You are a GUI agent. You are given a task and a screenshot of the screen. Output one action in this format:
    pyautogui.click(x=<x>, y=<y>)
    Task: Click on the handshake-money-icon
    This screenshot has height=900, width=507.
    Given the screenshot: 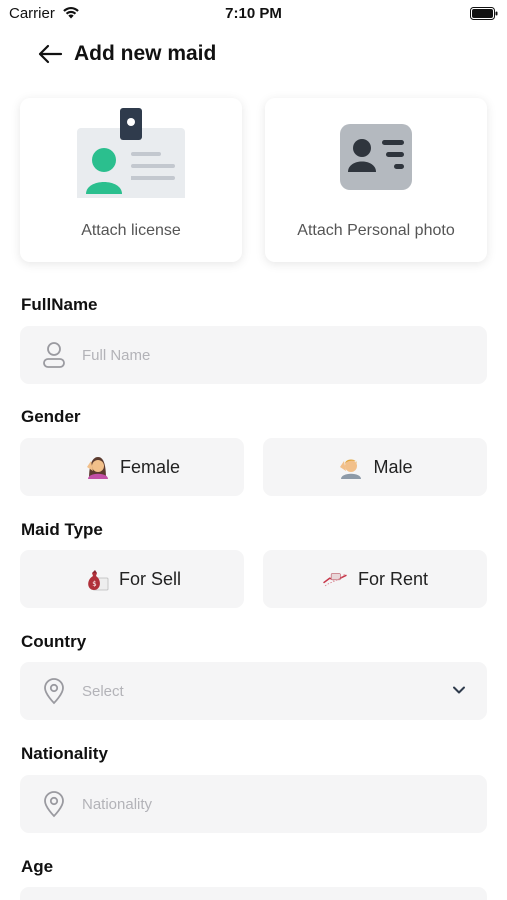 What is the action you would take?
    pyautogui.click(x=335, y=579)
    